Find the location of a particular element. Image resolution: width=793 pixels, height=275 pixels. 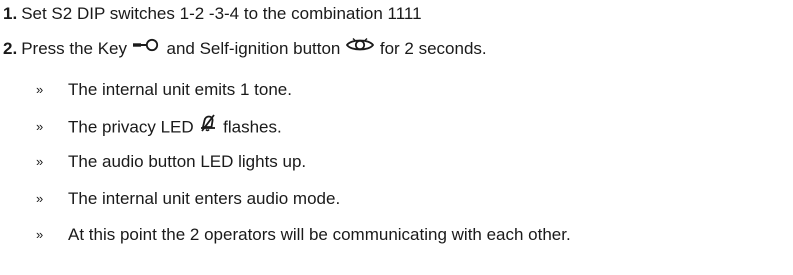

step-text-before-key: Press the Key is located at coordinates (74, 48).